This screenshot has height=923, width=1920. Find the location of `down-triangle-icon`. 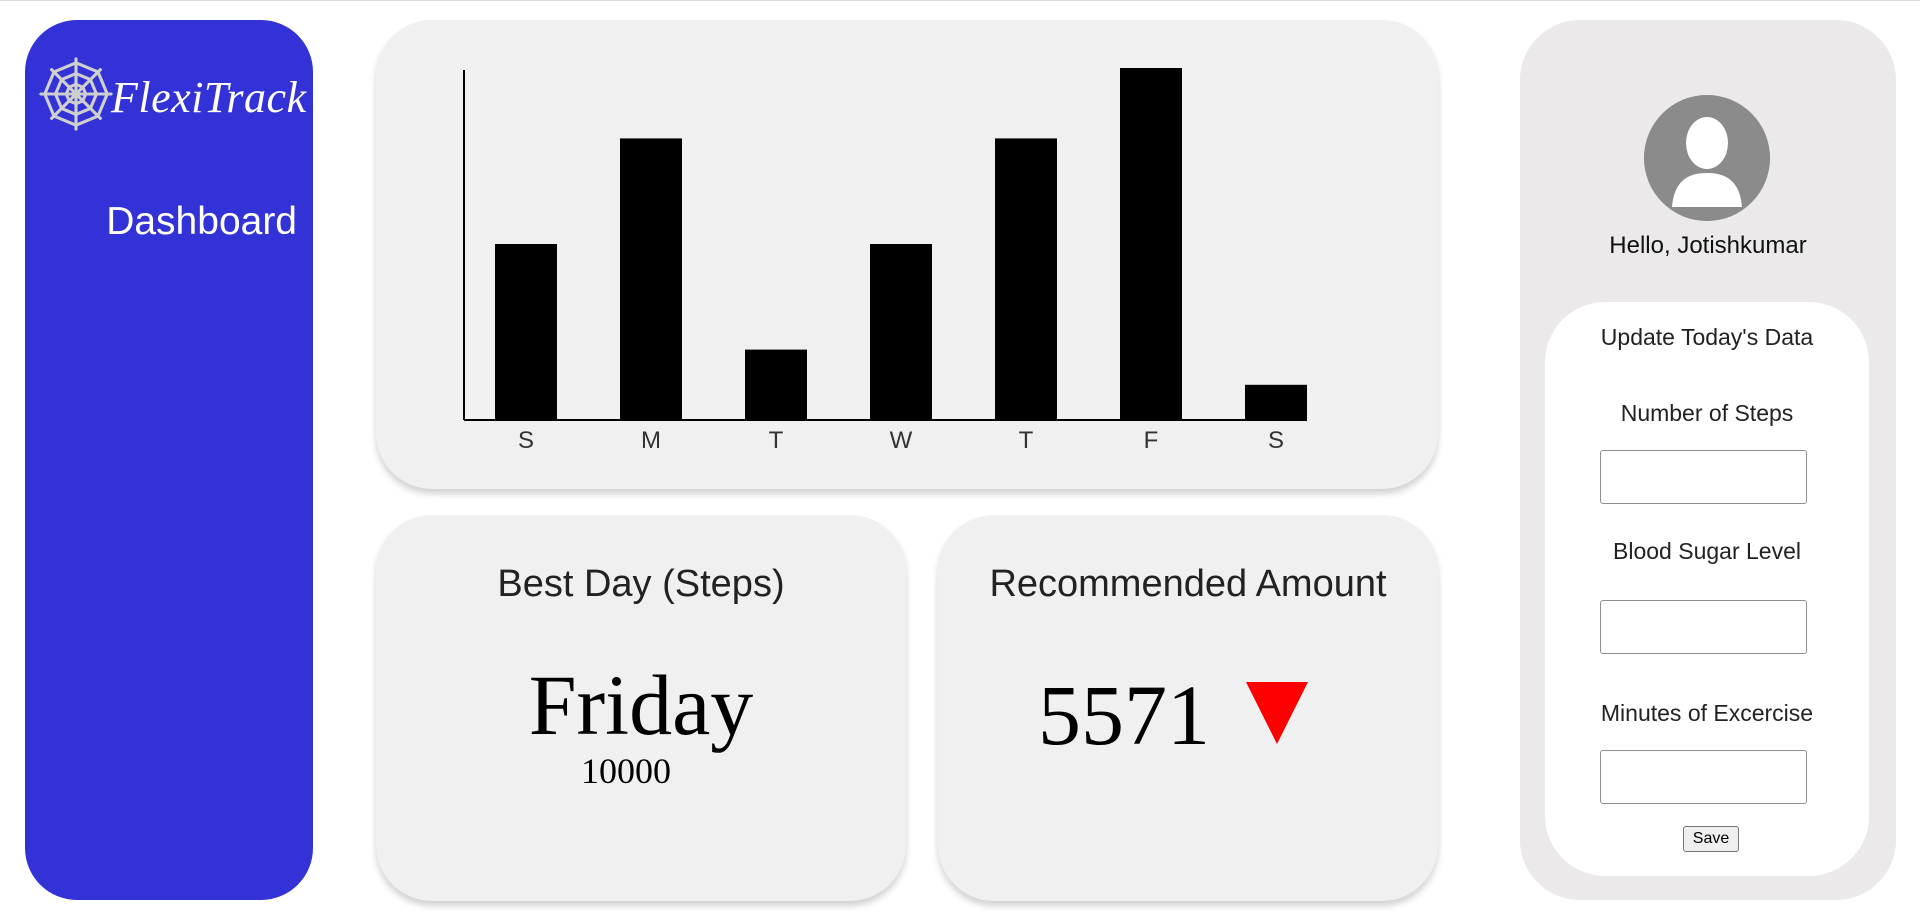

down-triangle-icon is located at coordinates (1277, 713).